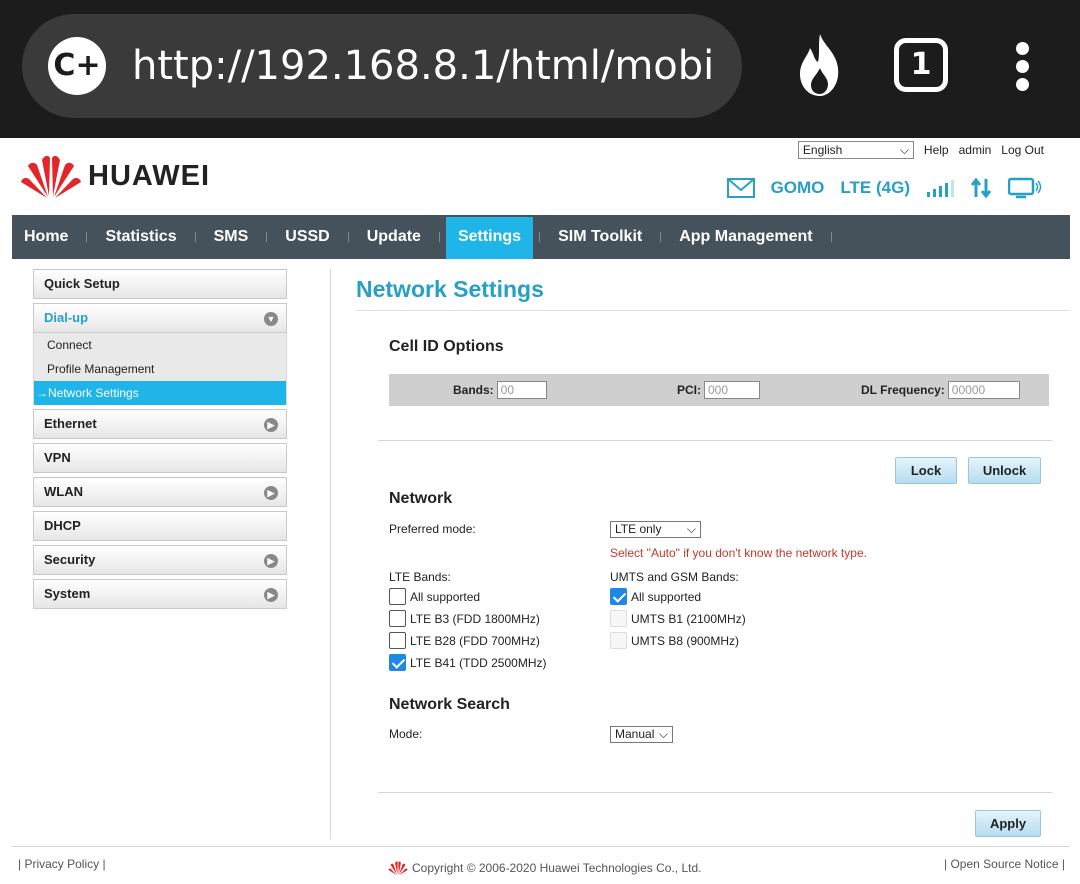 Image resolution: width=1080 pixels, height=884 pixels. What do you see at coordinates (875, 187) in the screenshot?
I see `network-type: LTE (4G)` at bounding box center [875, 187].